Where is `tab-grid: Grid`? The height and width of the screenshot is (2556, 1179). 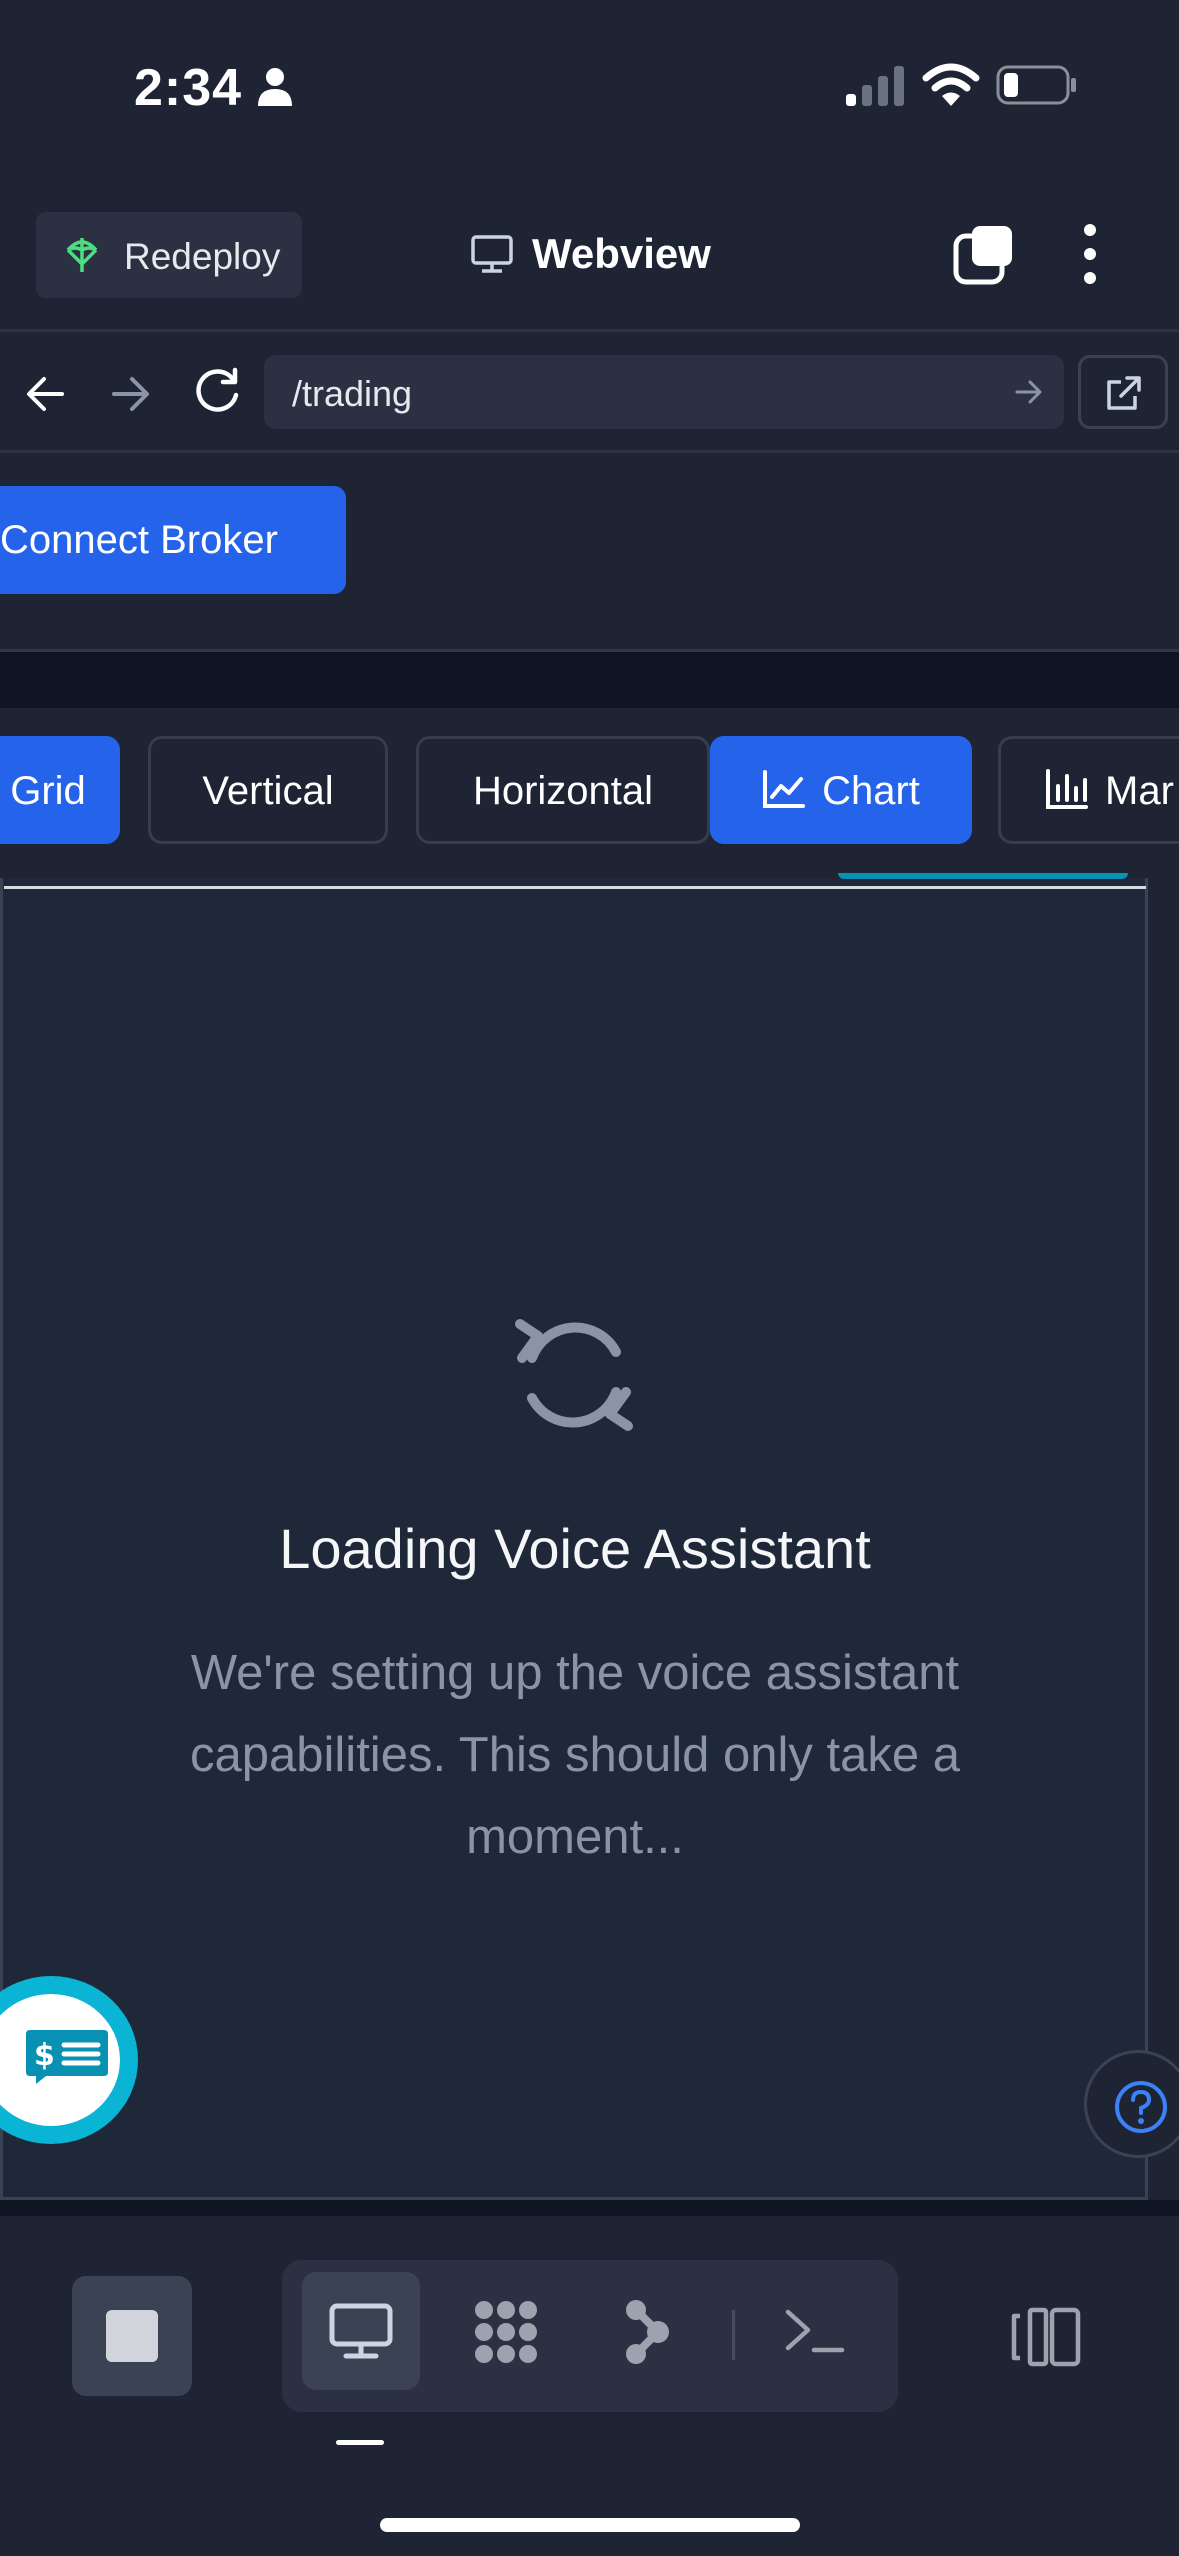 tab-grid: Grid is located at coordinates (60, 790).